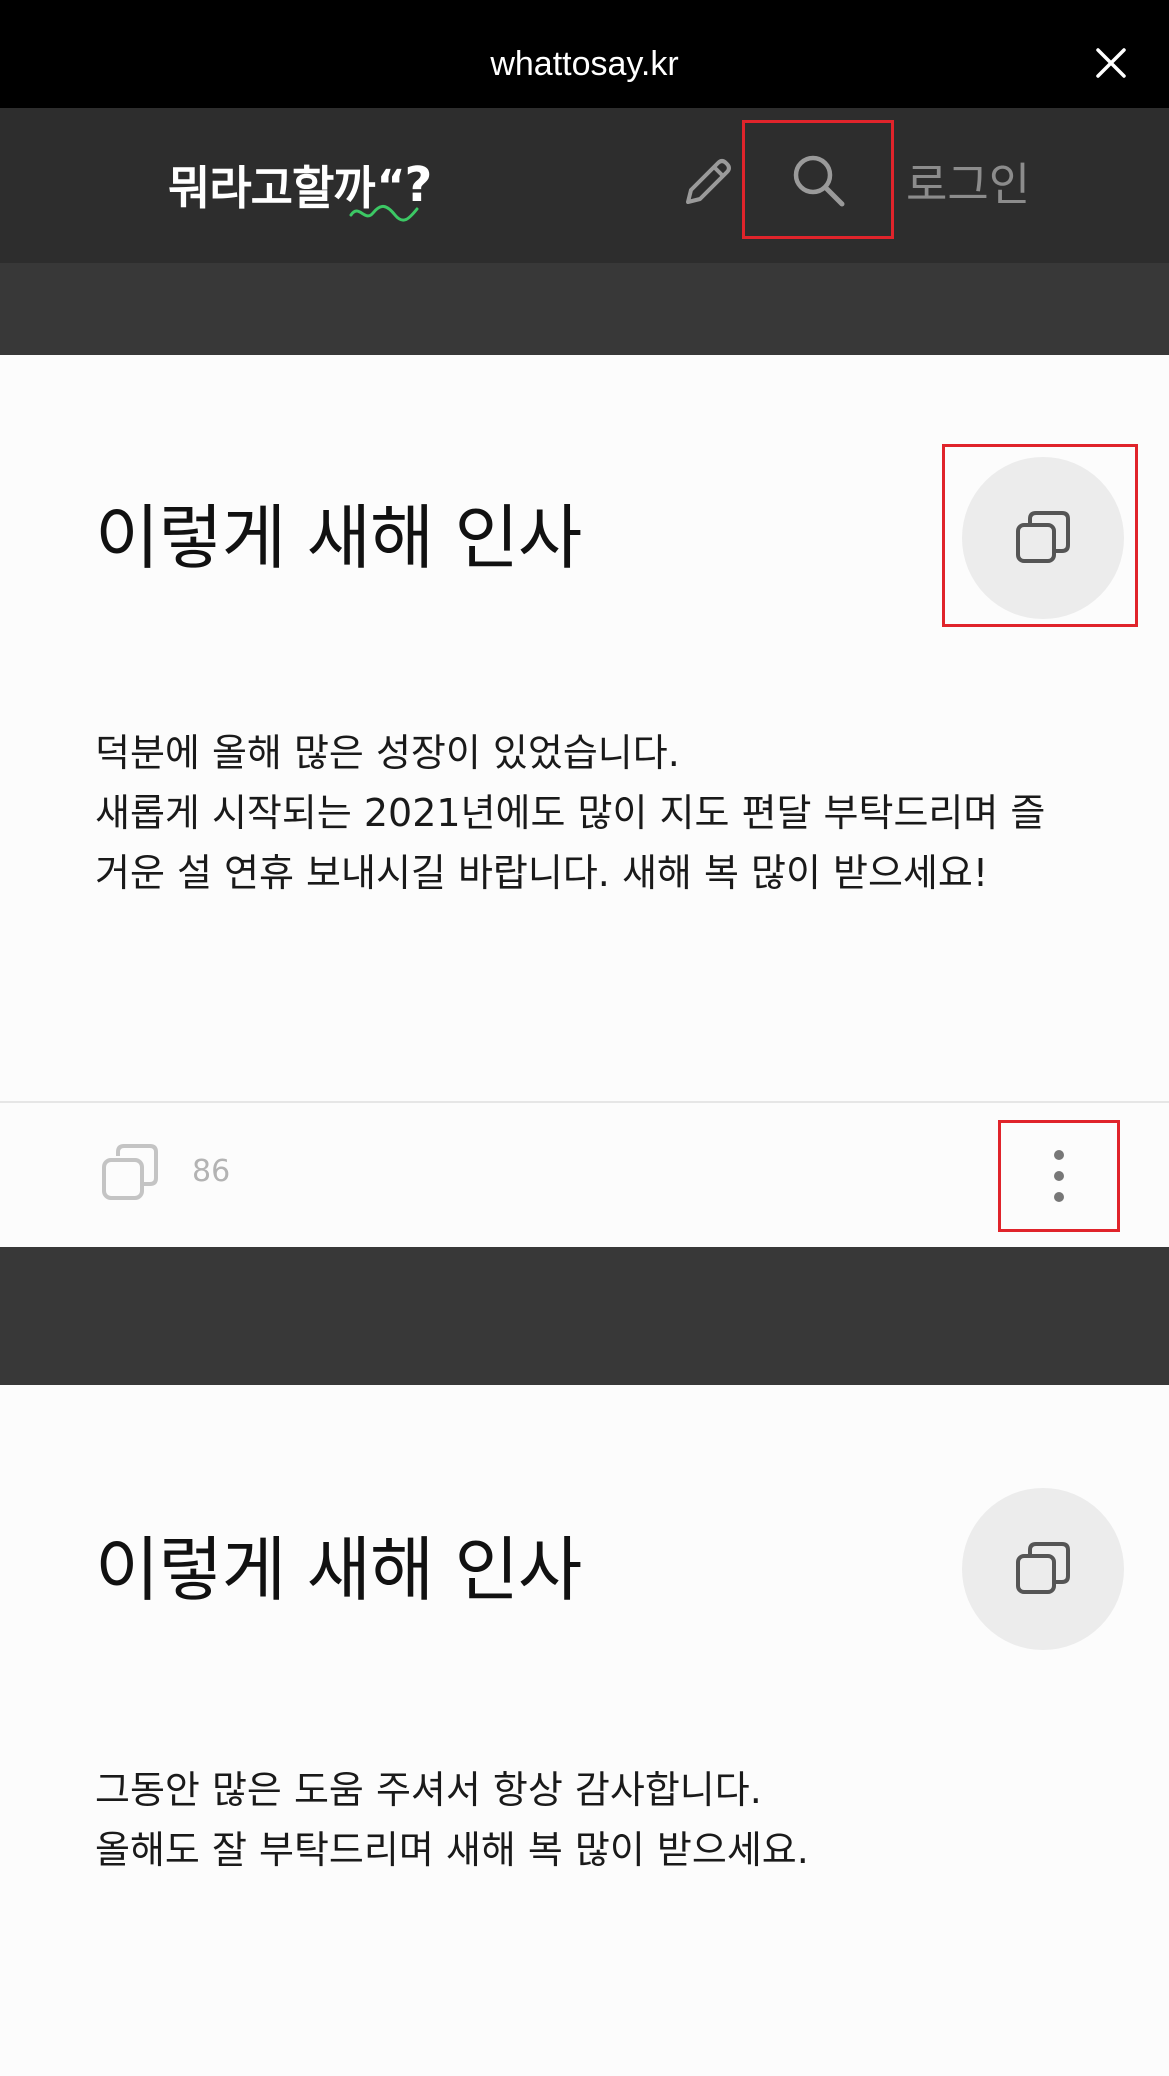 This screenshot has width=1169, height=2076. What do you see at coordinates (211, 1171) in the screenshot?
I see `copy-count: 86` at bounding box center [211, 1171].